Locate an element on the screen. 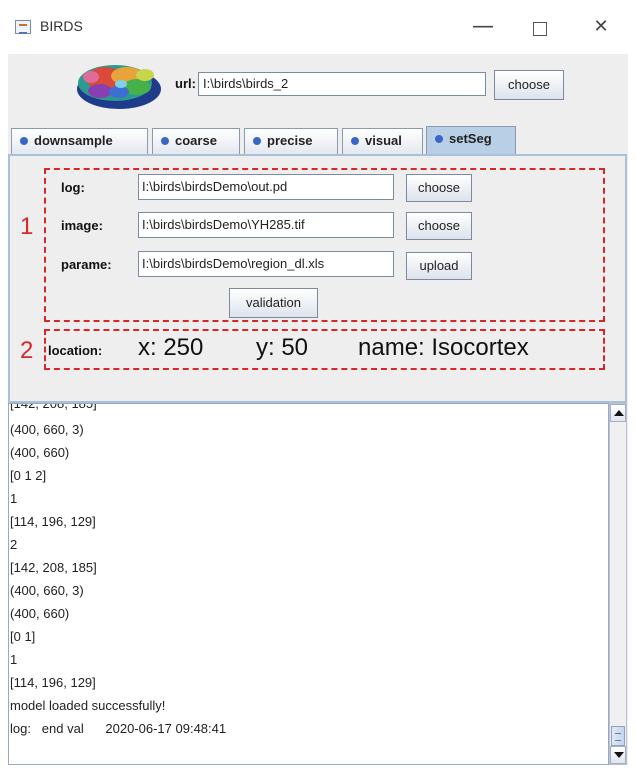 The image size is (636, 773). url-choose-button: choose is located at coordinates (529, 85).